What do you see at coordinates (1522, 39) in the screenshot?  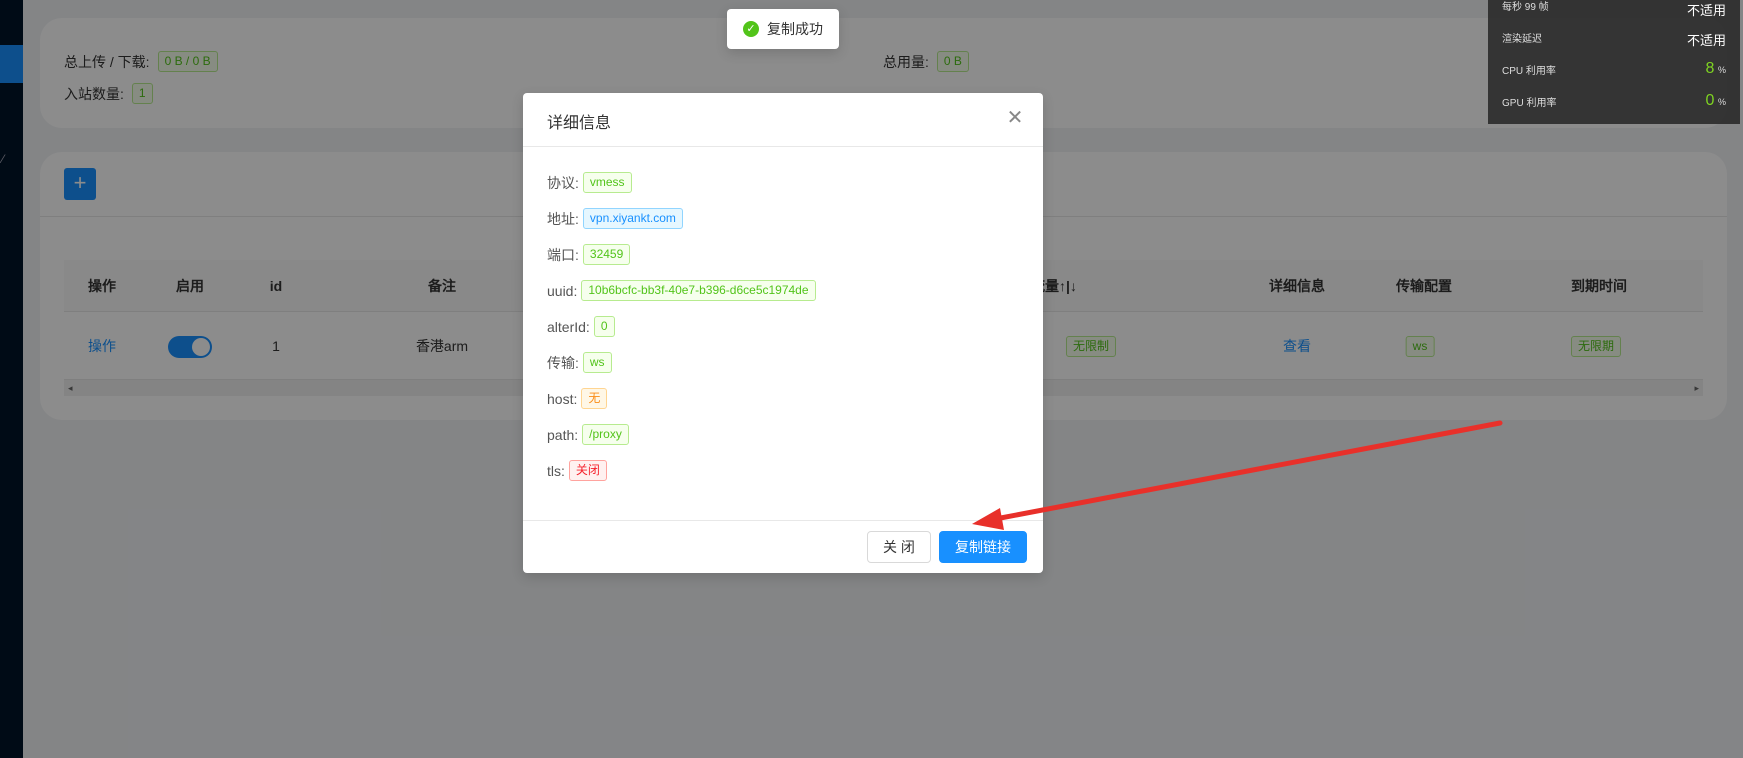 I see `render-delay-label: 渲染延迟` at bounding box center [1522, 39].